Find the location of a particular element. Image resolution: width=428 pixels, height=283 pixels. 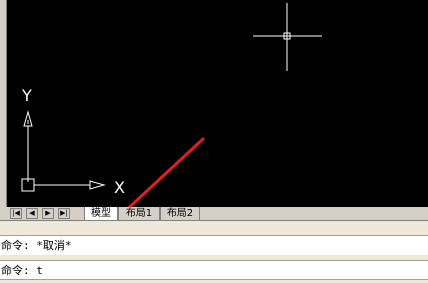

axis-x-label: X is located at coordinates (119, 187).